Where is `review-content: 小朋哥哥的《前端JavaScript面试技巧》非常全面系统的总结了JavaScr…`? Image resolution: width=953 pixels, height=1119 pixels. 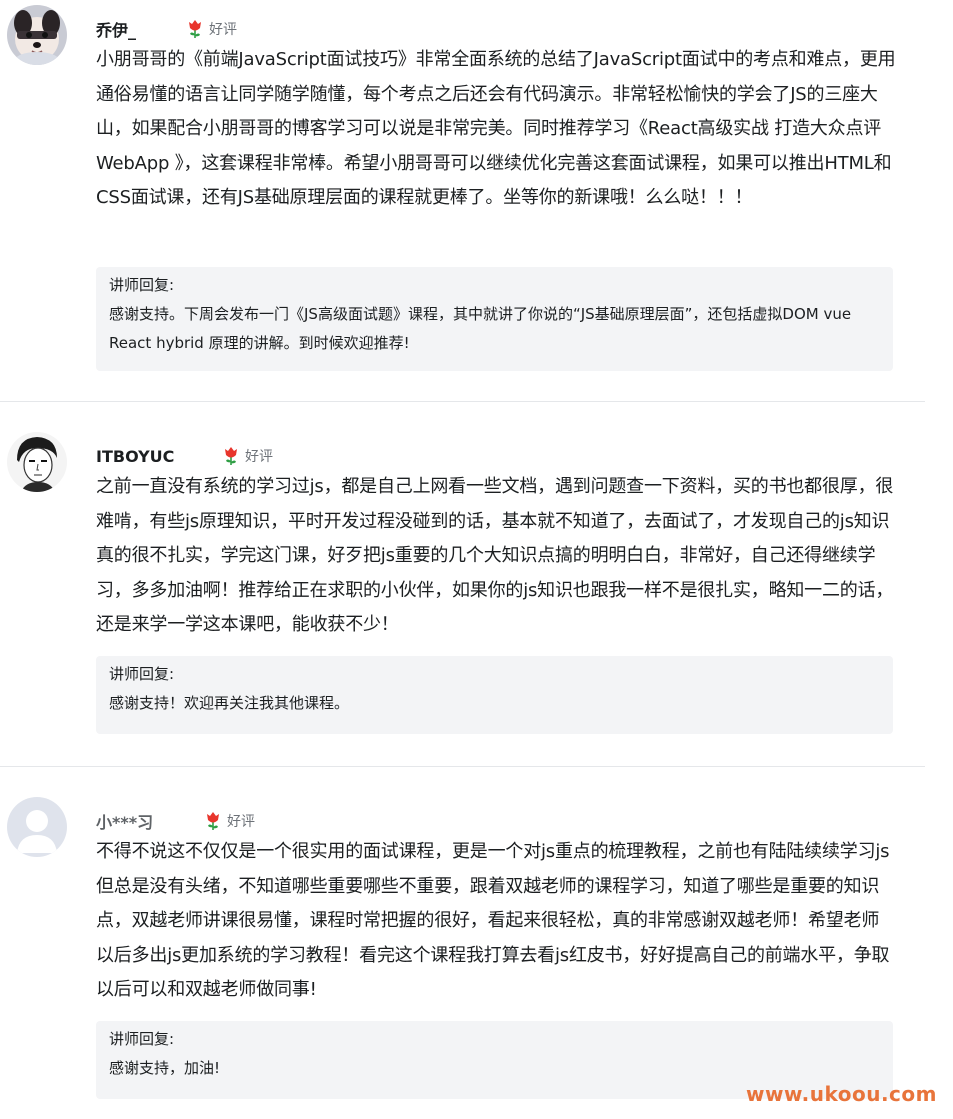 review-content: 小朋哥哥的《前端JavaScript面试技巧》非常全面系统的总结了JavaScr… is located at coordinates (496, 129).